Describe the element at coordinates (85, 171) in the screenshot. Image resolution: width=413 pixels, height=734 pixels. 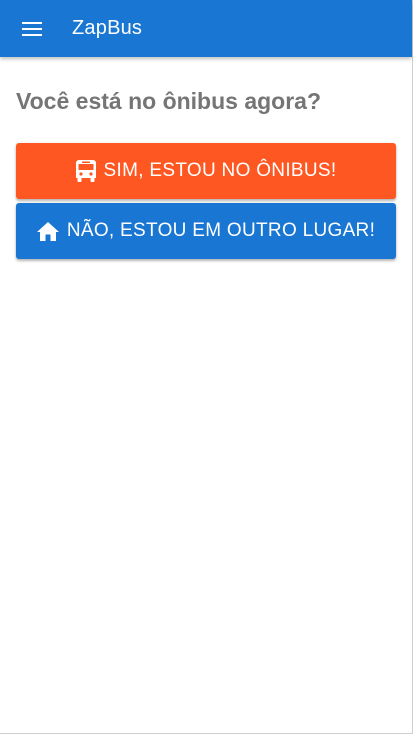
I see `bus-icon` at that location.